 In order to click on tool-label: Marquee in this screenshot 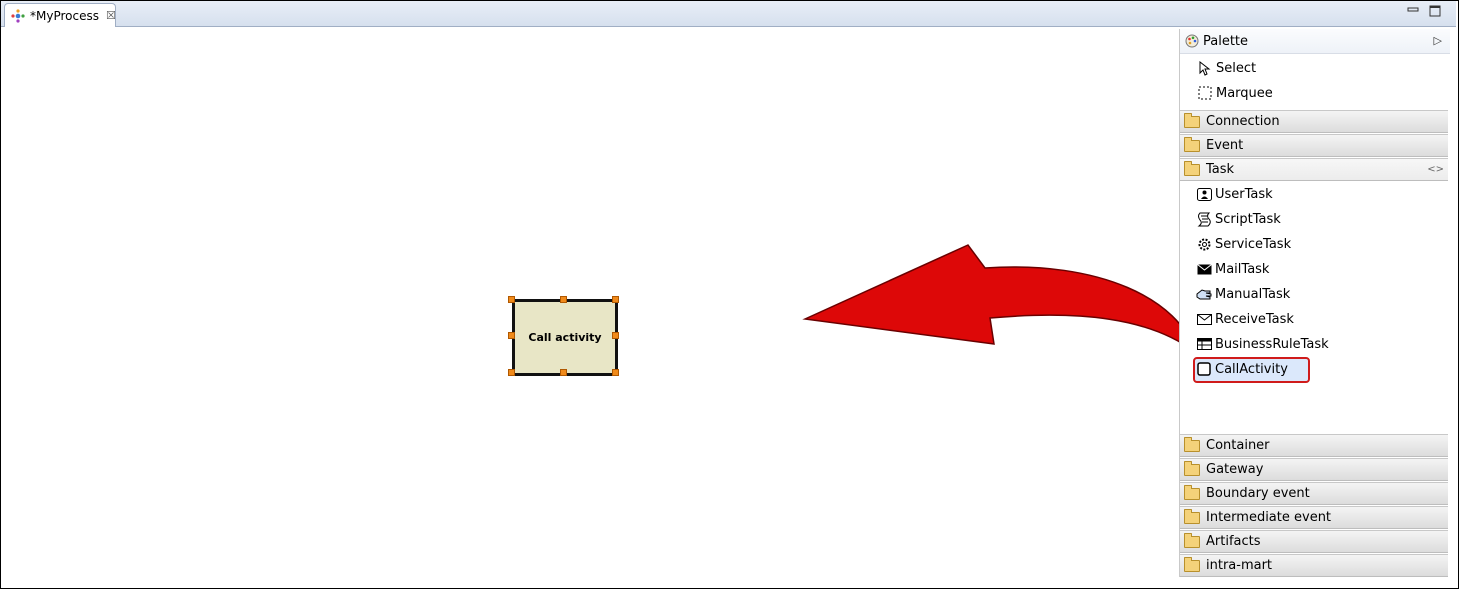, I will do `click(1244, 93)`.